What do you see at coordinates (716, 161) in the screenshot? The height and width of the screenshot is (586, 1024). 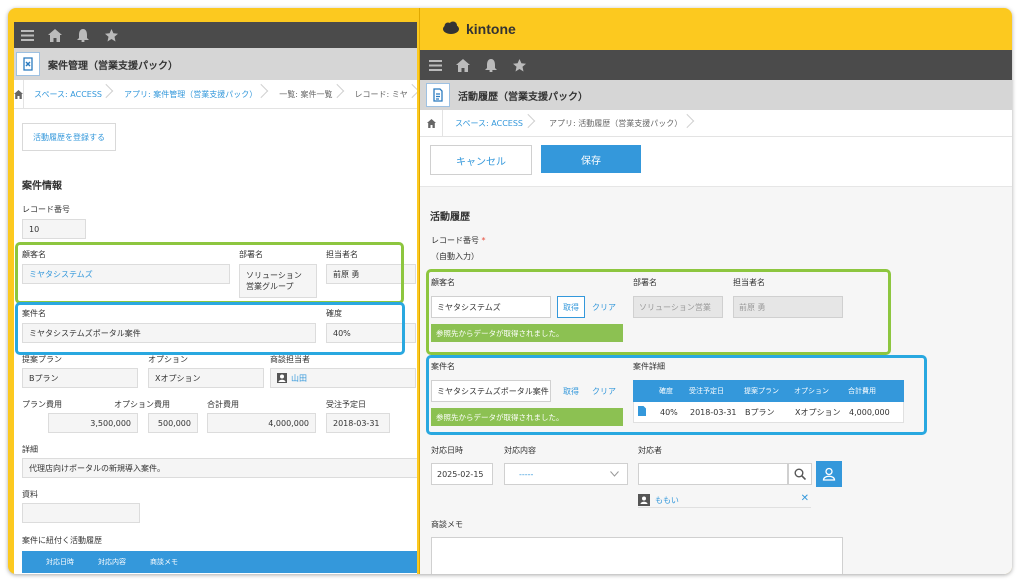 I see `action-bar: キャンセル 保存` at bounding box center [716, 161].